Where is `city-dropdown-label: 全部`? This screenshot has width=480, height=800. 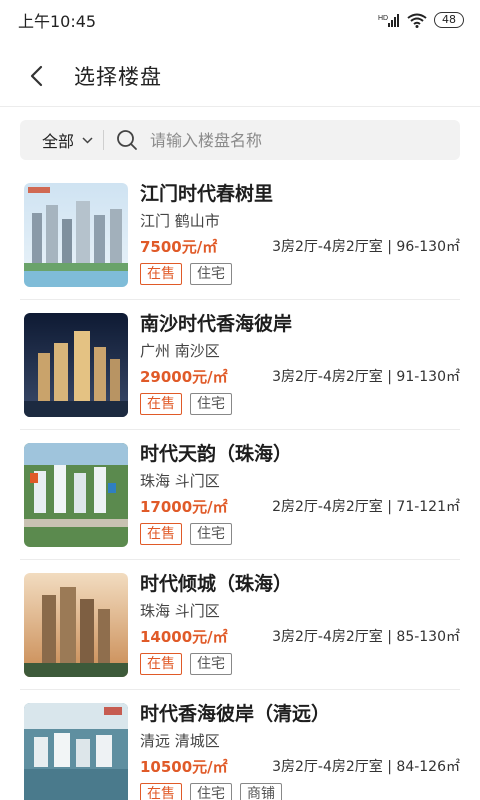 city-dropdown-label: 全部 is located at coordinates (58, 141).